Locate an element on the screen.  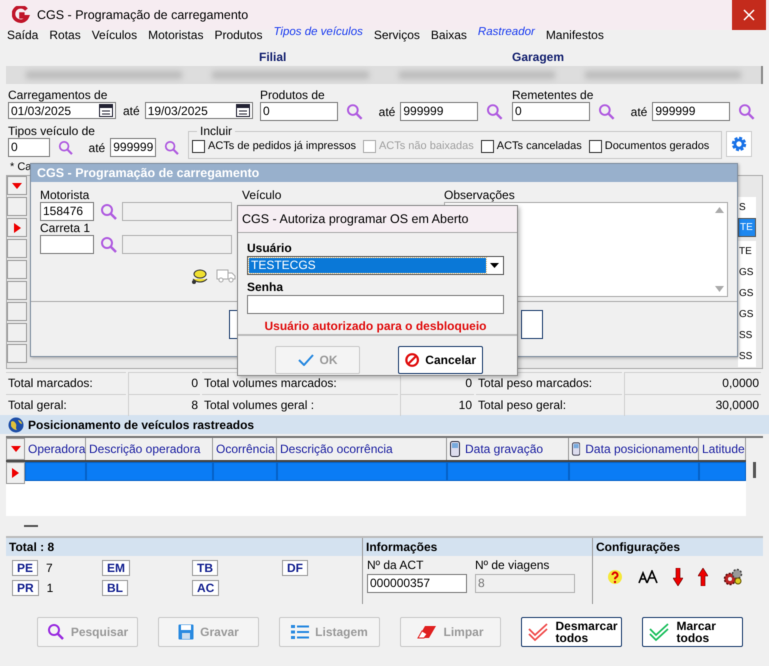
truck-icon is located at coordinates (226, 275).